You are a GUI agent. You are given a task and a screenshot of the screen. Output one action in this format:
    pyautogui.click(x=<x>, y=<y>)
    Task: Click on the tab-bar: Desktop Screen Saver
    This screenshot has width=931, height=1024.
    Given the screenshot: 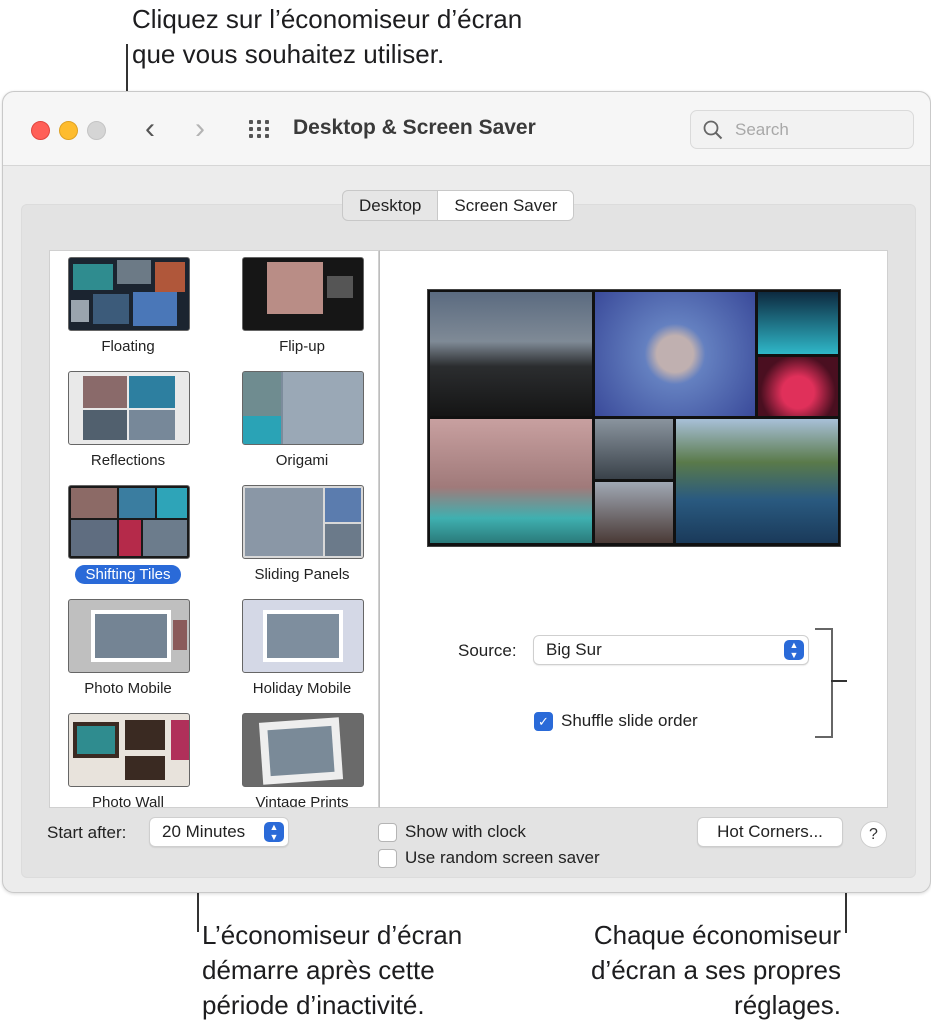 What is the action you would take?
    pyautogui.click(x=458, y=205)
    